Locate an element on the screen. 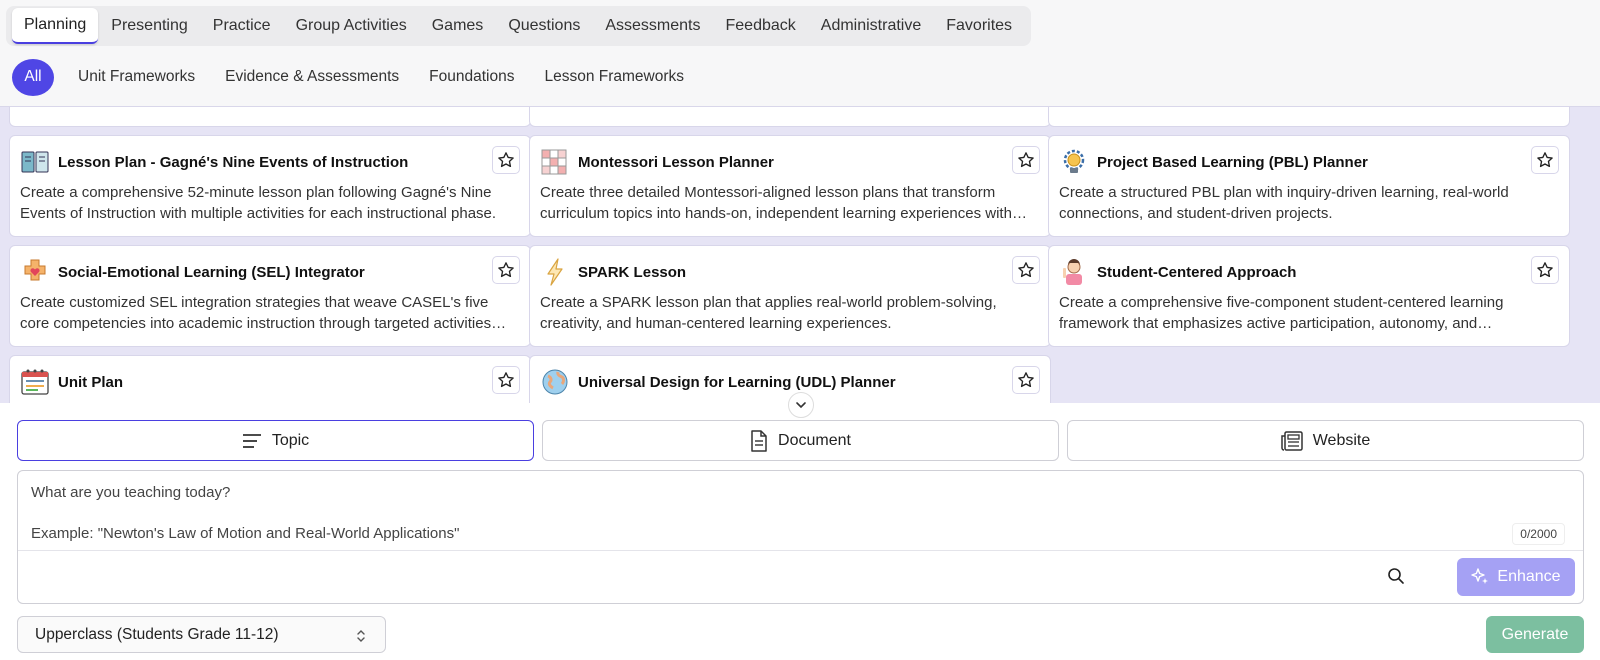 This screenshot has height=660, width=1600. source-topic-label: Topic is located at coordinates (290, 440).